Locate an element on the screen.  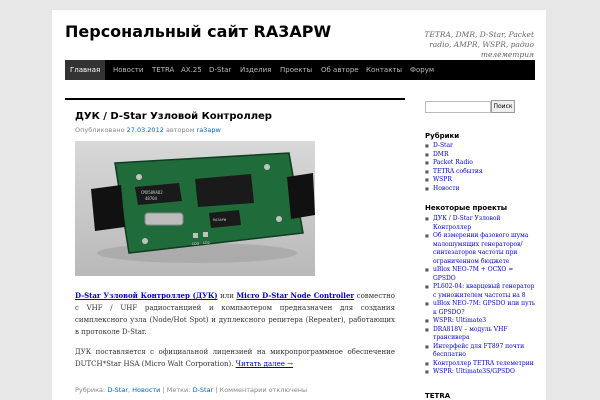
nav-item-news: Новости is located at coordinates (128, 70).